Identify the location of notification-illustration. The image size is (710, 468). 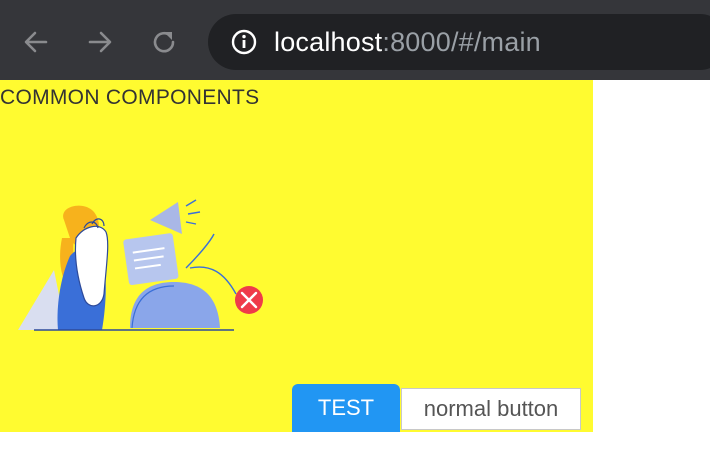
(140, 265).